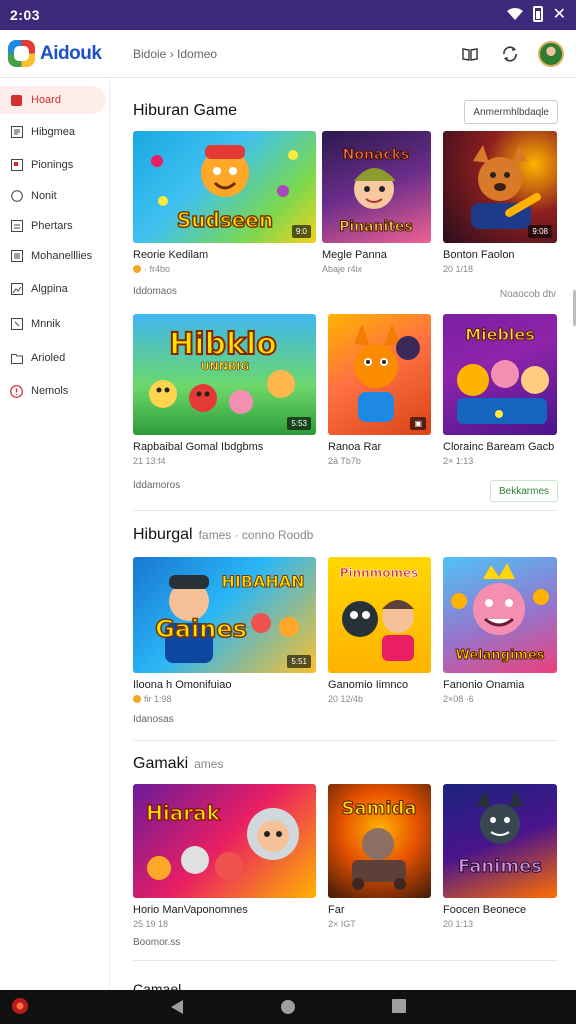 Image resolution: width=576 pixels, height=1024 pixels. Describe the element at coordinates (299, 661) in the screenshot. I see `duration-badge: 5:51` at that location.